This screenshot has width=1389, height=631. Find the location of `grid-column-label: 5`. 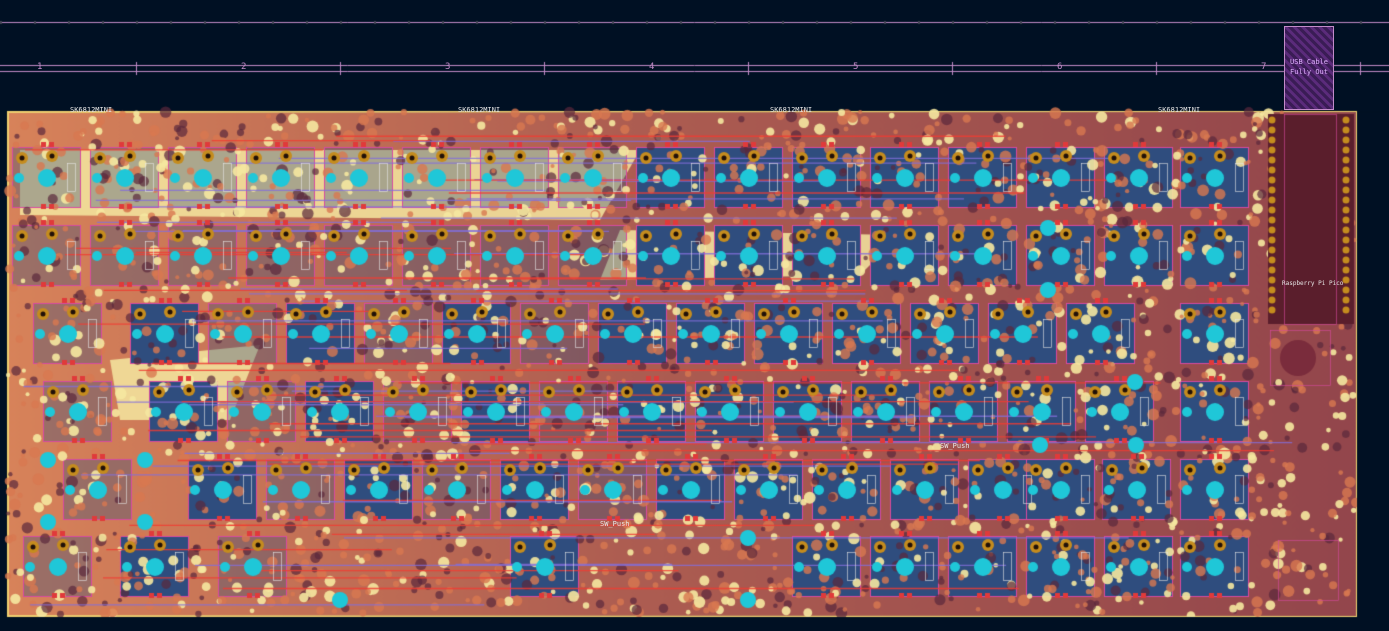

grid-column-label: 5 is located at coordinates (856, 67).